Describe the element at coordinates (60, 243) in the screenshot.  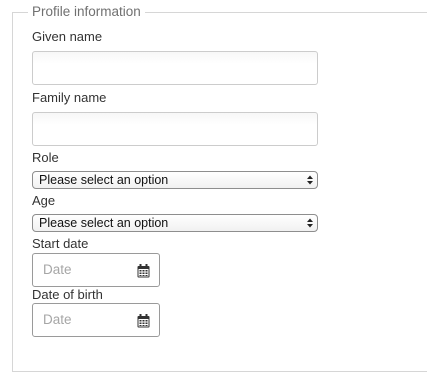
I see `start-date-label: Start date` at that location.